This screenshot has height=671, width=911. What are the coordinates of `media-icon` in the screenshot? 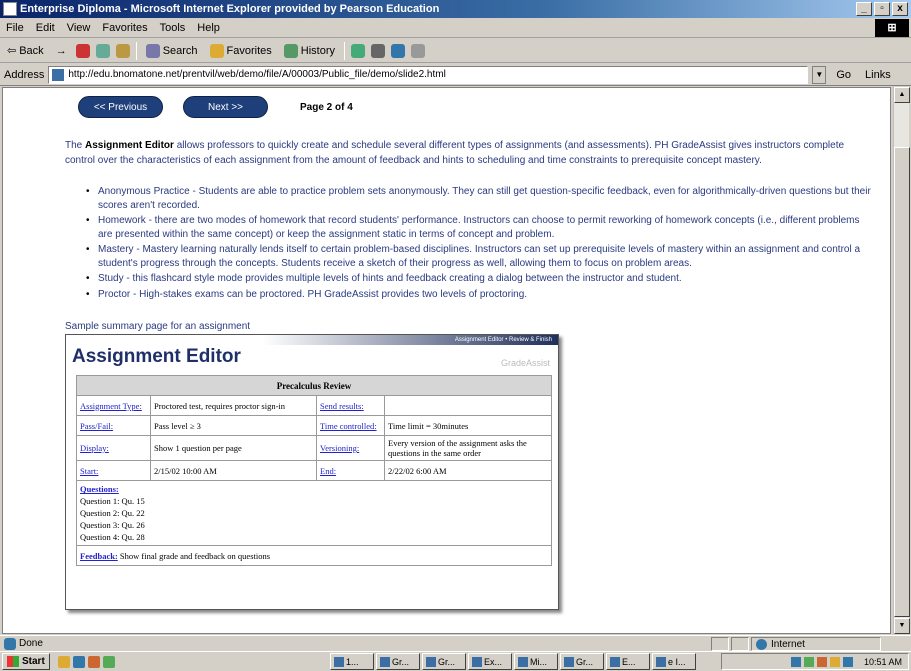 It's located at (93, 661).